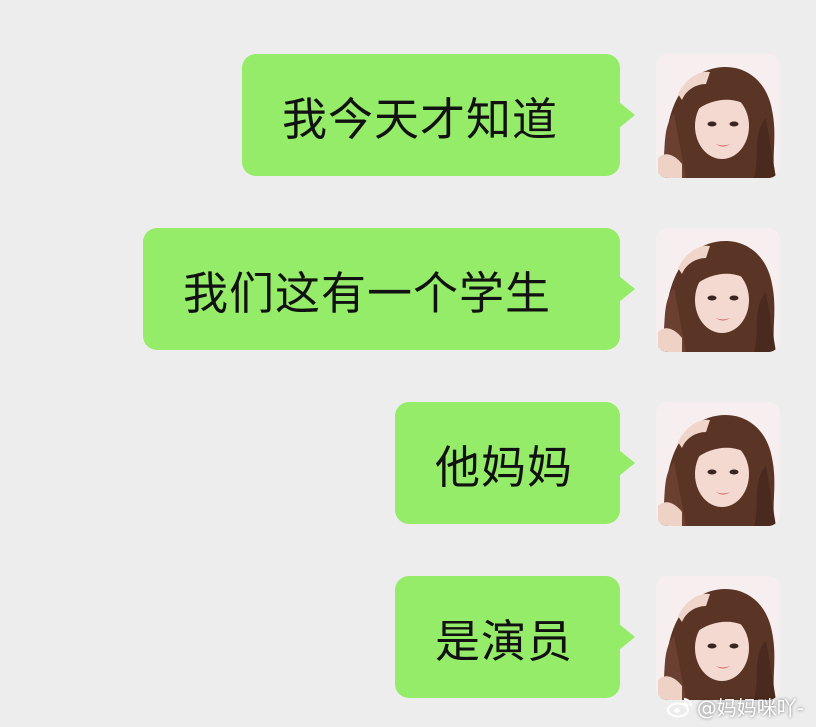  I want to click on message-row: 他妈妈, so click(587, 464).